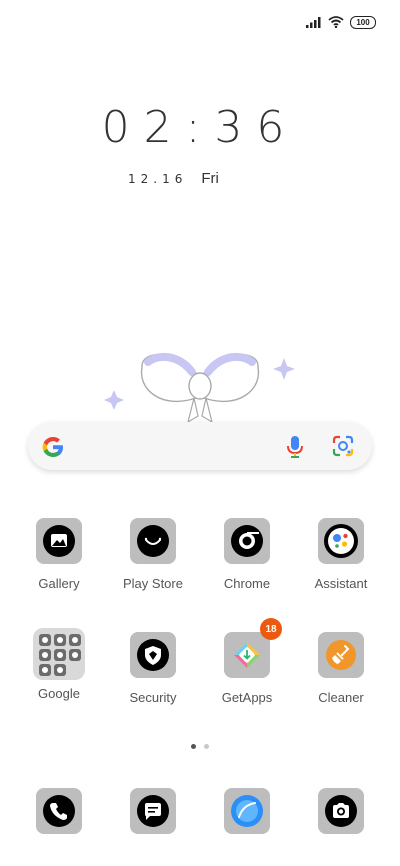 This screenshot has height=866, width=400. I want to click on dock-messages, so click(153, 811).